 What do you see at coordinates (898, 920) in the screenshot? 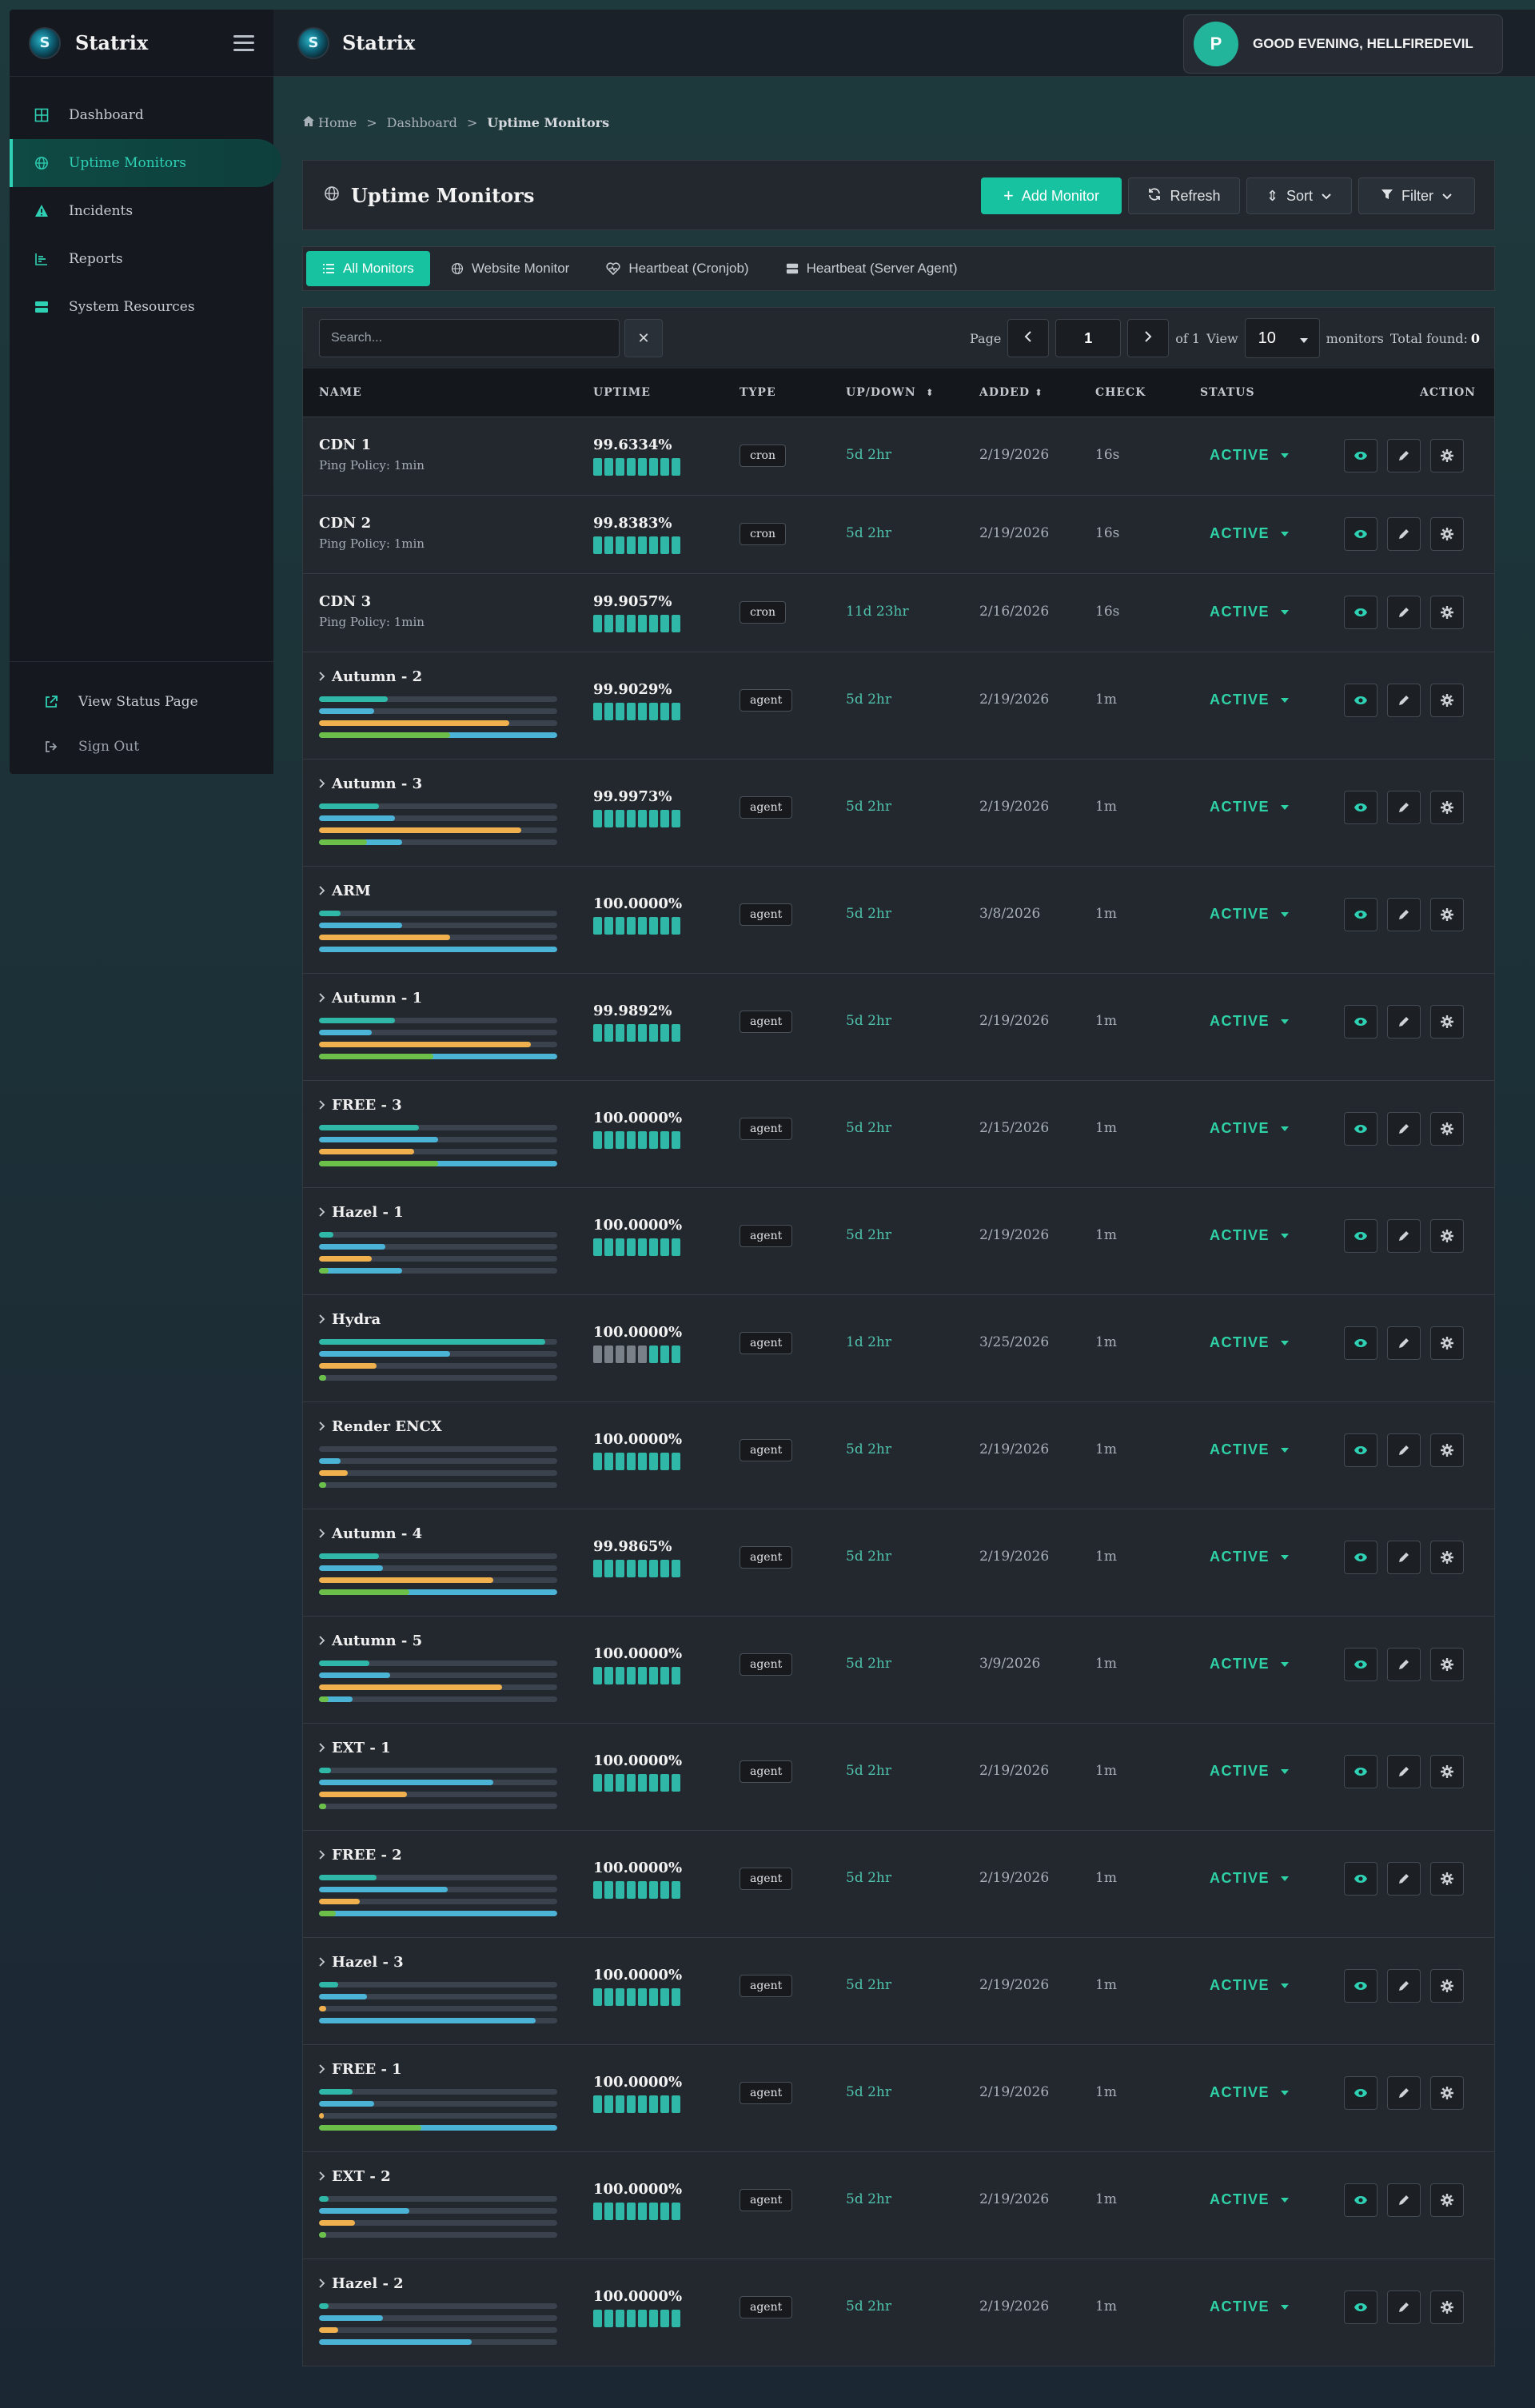
I see `table-row: ARM 100.0000% agent 5d 2hr 3/8/2026 1m ACTIVE` at bounding box center [898, 920].